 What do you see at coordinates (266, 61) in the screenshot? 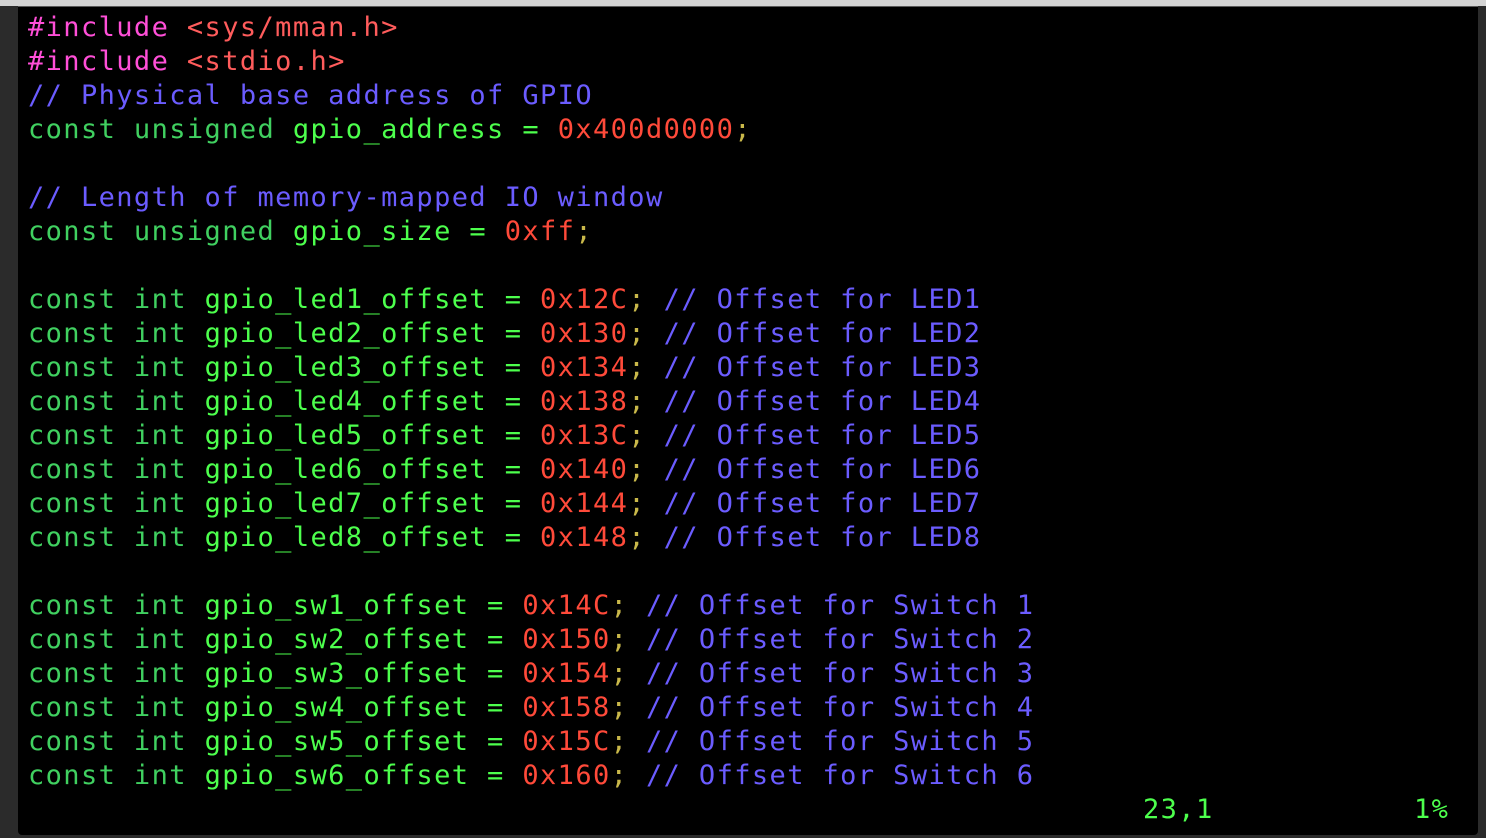
I see `include-target: <stdio.h>` at bounding box center [266, 61].